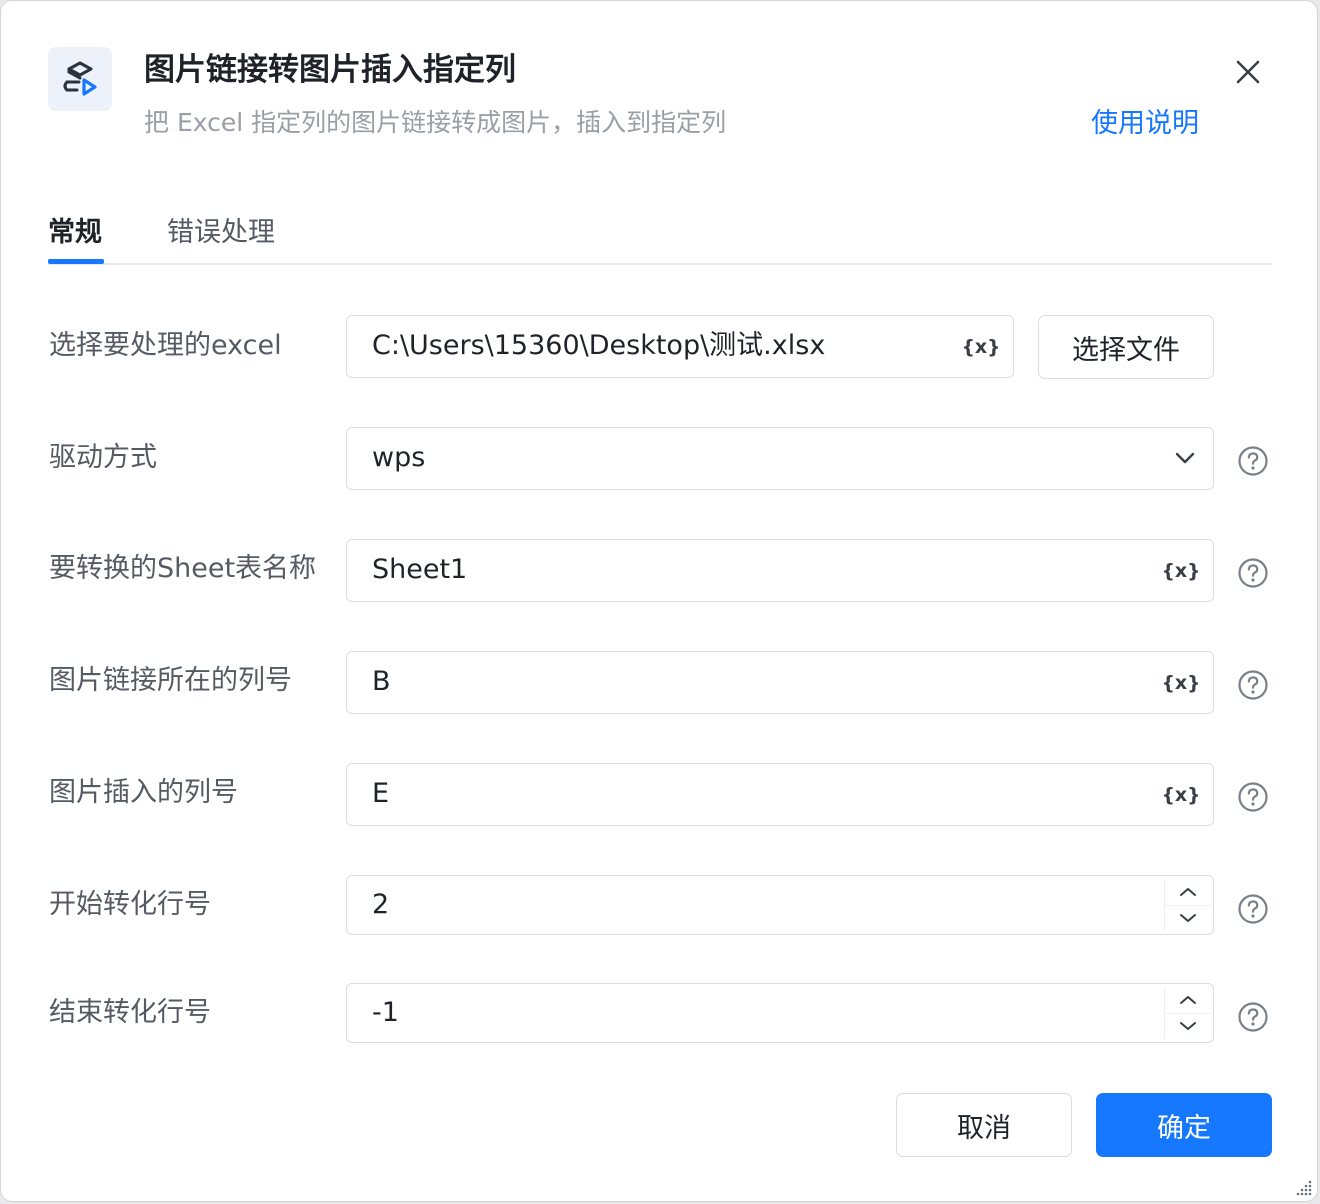 The image size is (1320, 1204). Describe the element at coordinates (165, 345) in the screenshot. I see `excel-file-label: 选择要处理的excel` at that location.